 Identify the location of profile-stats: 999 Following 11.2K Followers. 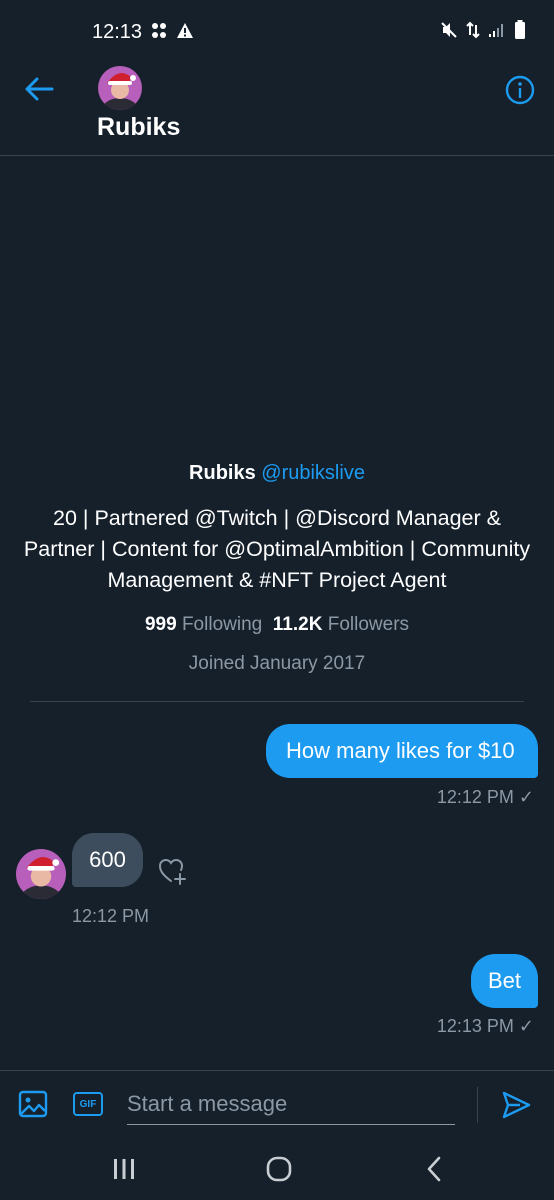
(277, 625).